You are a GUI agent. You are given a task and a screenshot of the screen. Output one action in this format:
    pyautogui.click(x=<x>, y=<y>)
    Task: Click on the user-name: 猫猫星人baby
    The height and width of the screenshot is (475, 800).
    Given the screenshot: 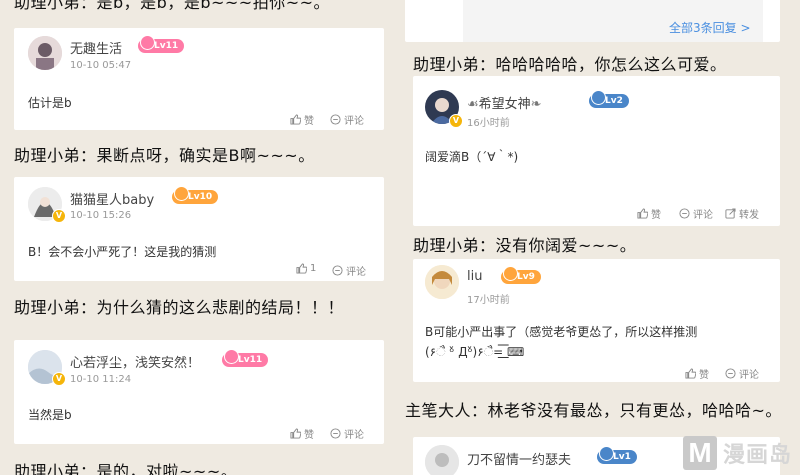 What is the action you would take?
    pyautogui.click(x=112, y=198)
    